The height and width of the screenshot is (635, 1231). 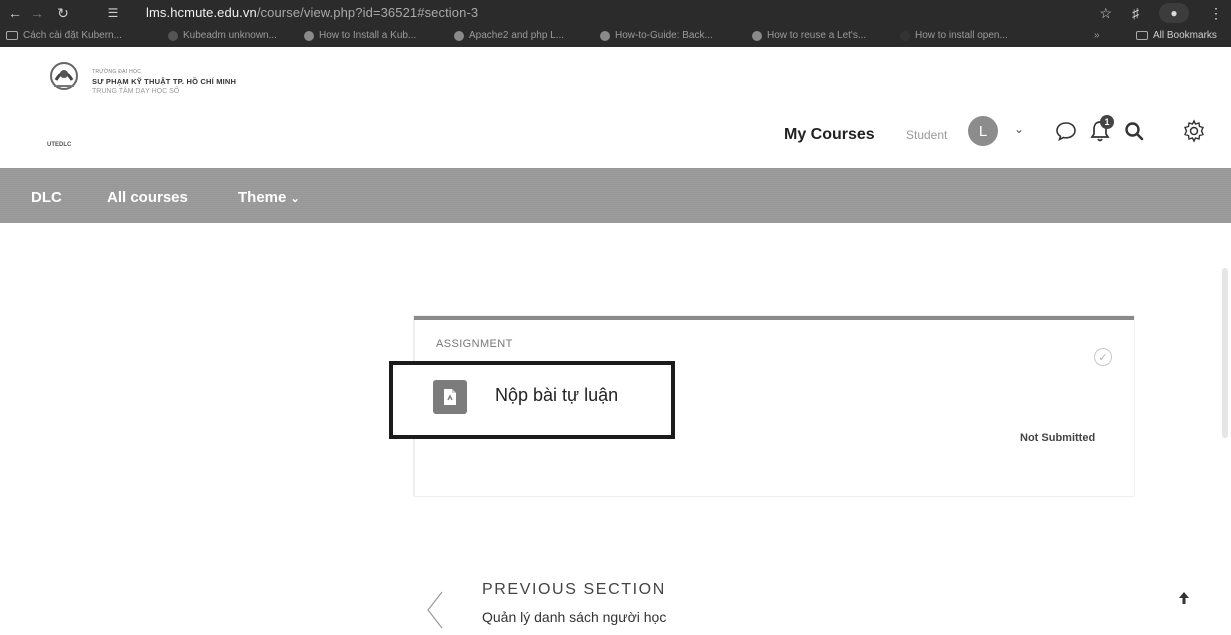 What do you see at coordinates (1105, 13) in the screenshot?
I see `star-icon: ☆` at bounding box center [1105, 13].